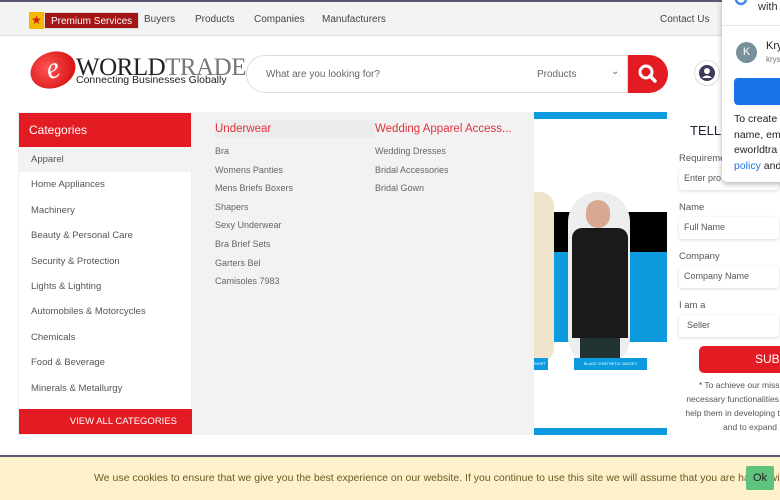  Describe the element at coordinates (615, 71) in the screenshot. I see `chevron-down-icon: ⌄` at that location.